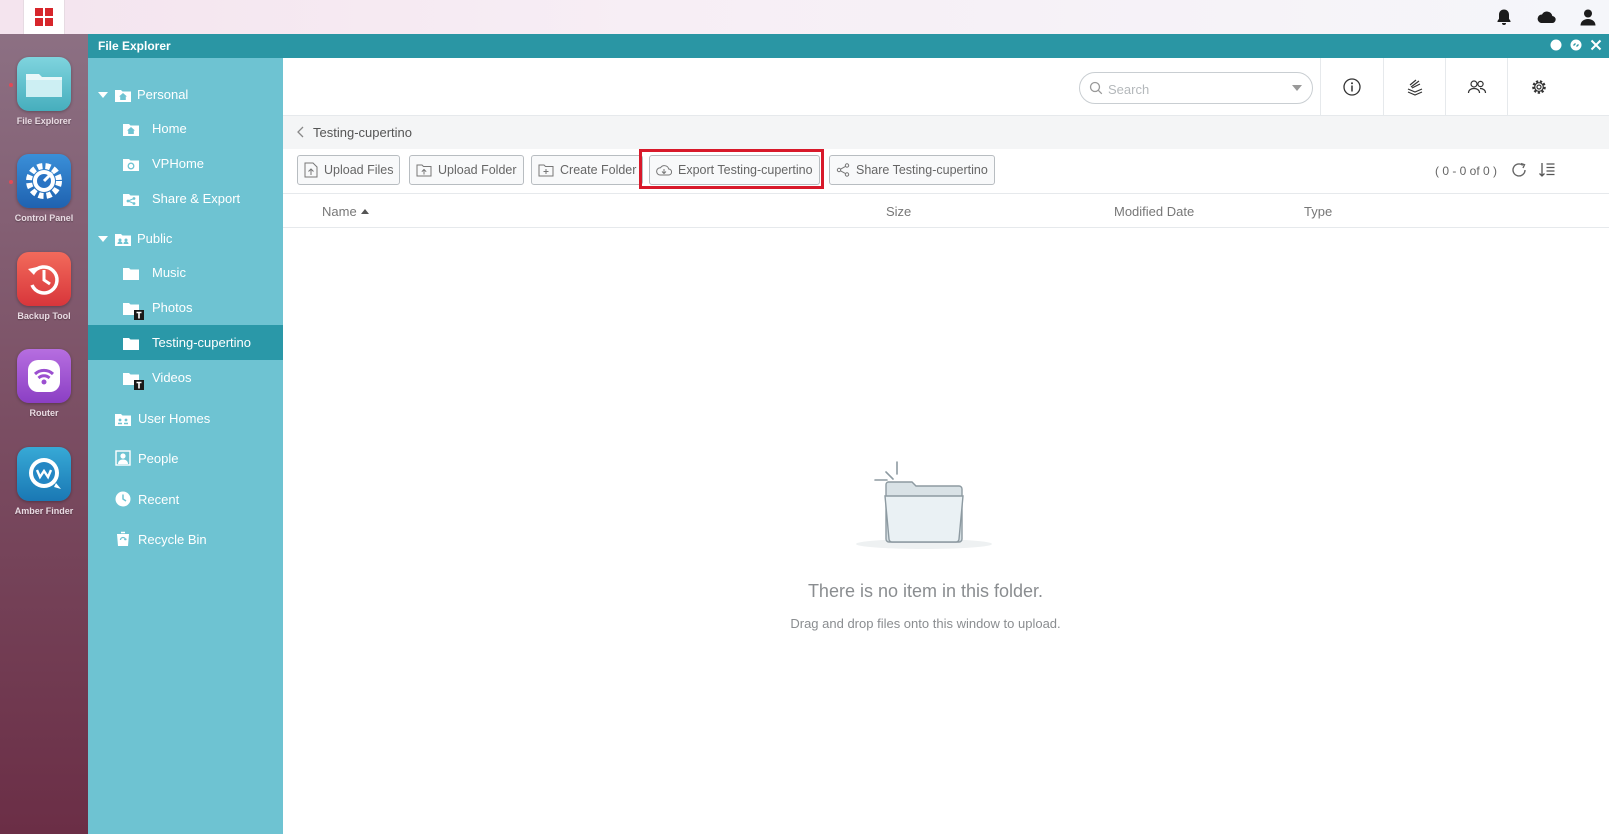 Image resolution: width=1609 pixels, height=834 pixels. Describe the element at coordinates (598, 170) in the screenshot. I see `button-label: Create Folder` at that location.